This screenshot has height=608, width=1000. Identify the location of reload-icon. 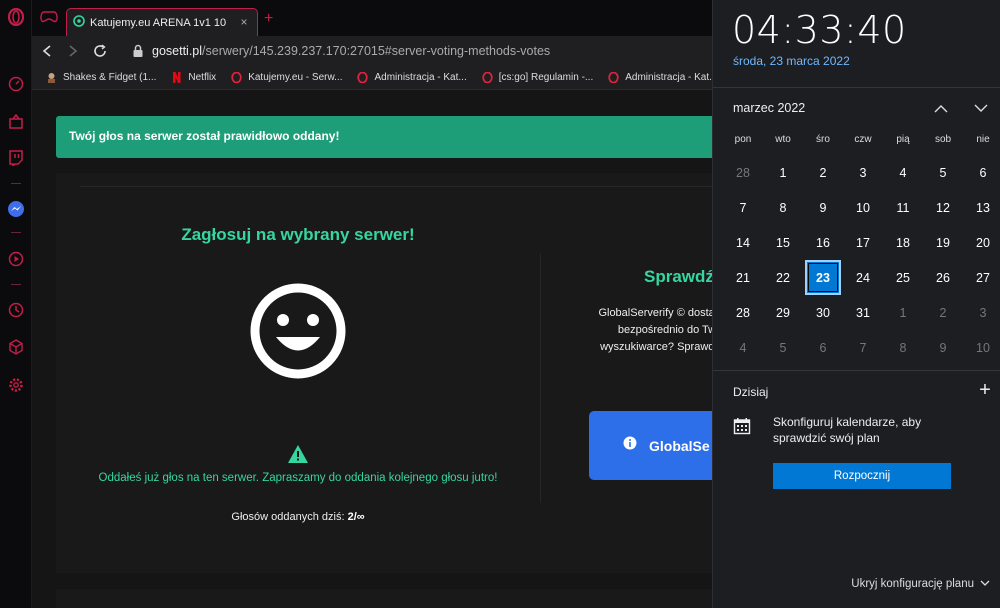
(100, 51).